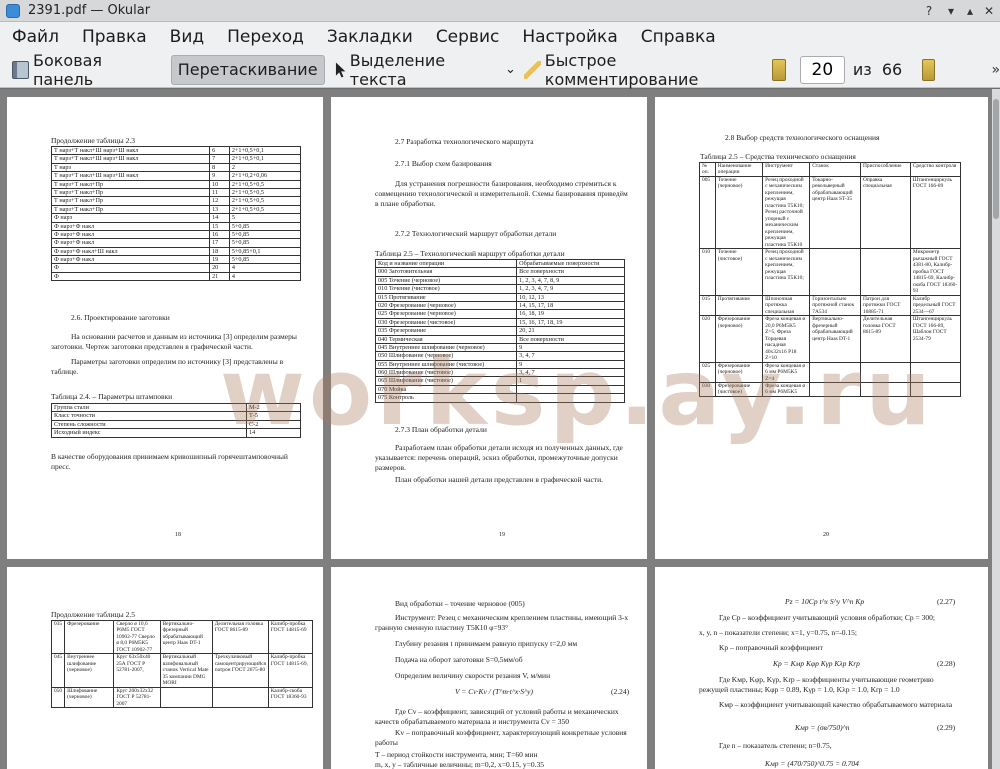  I want to click on table-cell: Протягивание, so click(739, 305).